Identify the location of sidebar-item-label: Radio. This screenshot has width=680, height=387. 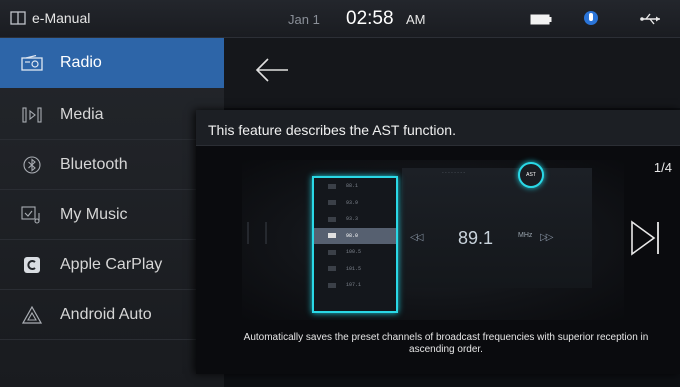
(81, 62).